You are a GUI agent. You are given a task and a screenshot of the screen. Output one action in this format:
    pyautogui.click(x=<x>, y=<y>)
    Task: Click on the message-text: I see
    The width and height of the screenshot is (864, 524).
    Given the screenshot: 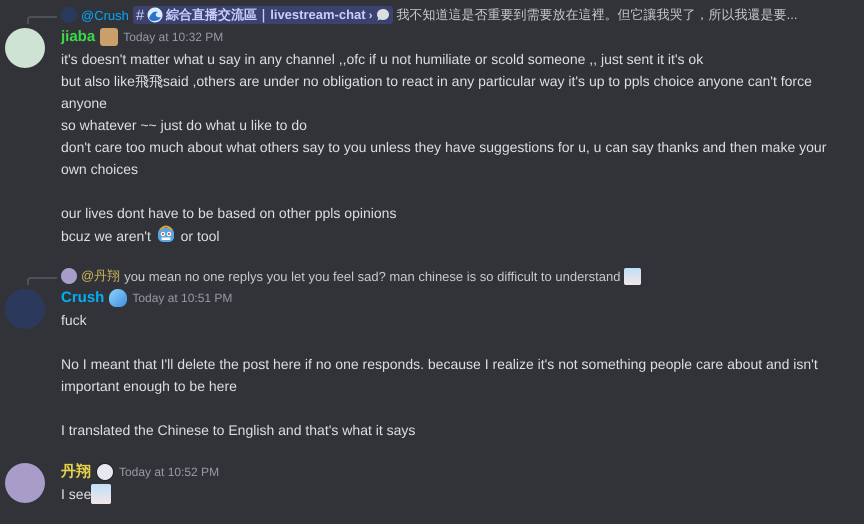 What is the action you would take?
    pyautogui.click(x=76, y=494)
    